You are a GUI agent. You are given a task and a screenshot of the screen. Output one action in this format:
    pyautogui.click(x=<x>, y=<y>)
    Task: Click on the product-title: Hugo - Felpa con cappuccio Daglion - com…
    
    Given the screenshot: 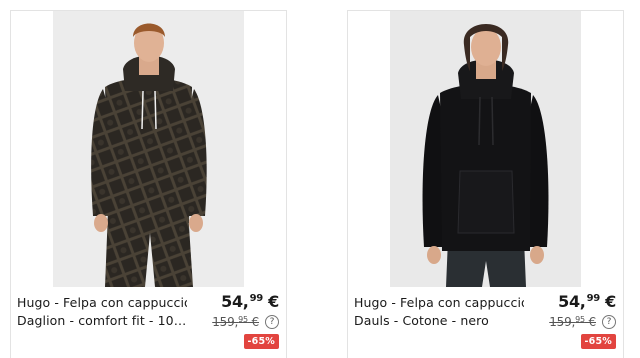 What is the action you would take?
    pyautogui.click(x=102, y=312)
    